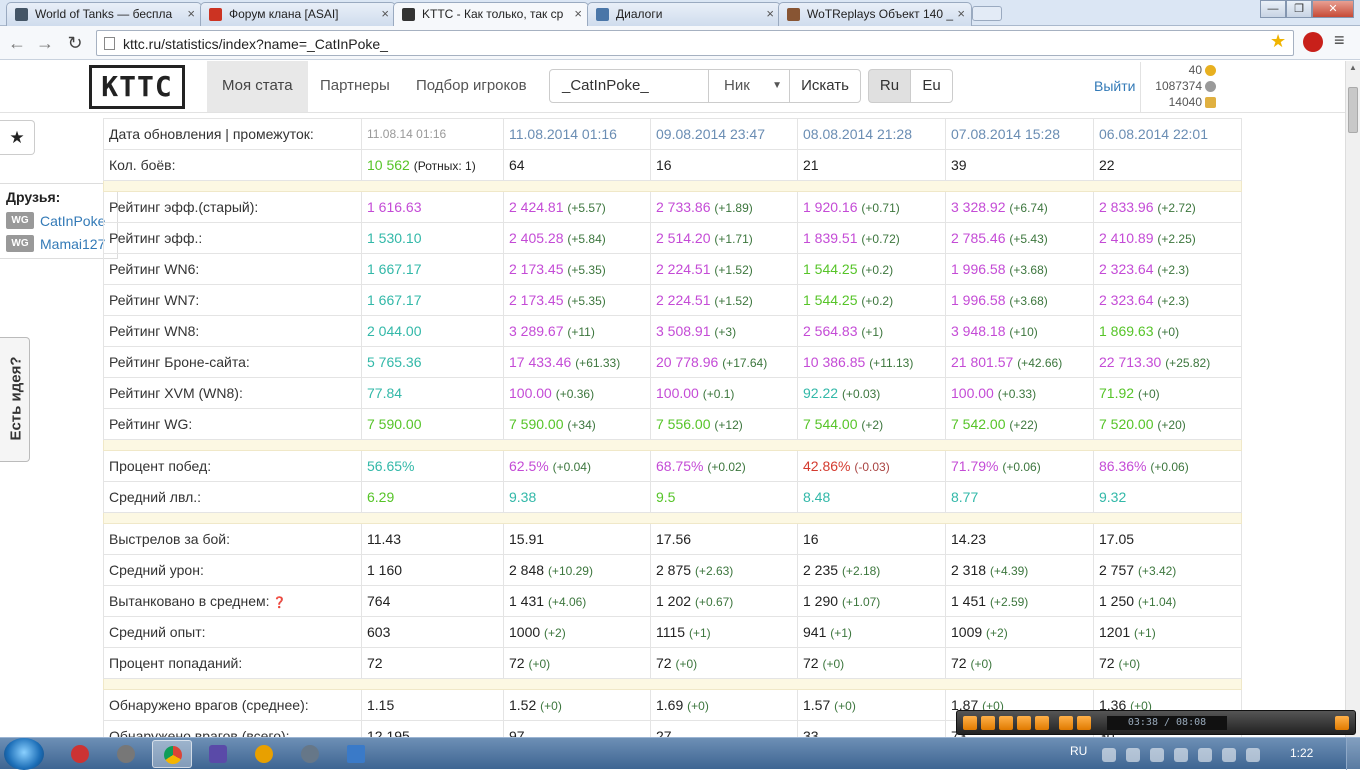  What do you see at coordinates (1114, 86) in the screenshot?
I see `logout-link: Выйти` at bounding box center [1114, 86].